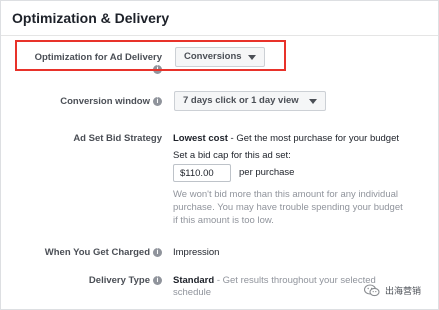  What do you see at coordinates (313, 101) in the screenshot?
I see `chevron-down-icon` at bounding box center [313, 101].